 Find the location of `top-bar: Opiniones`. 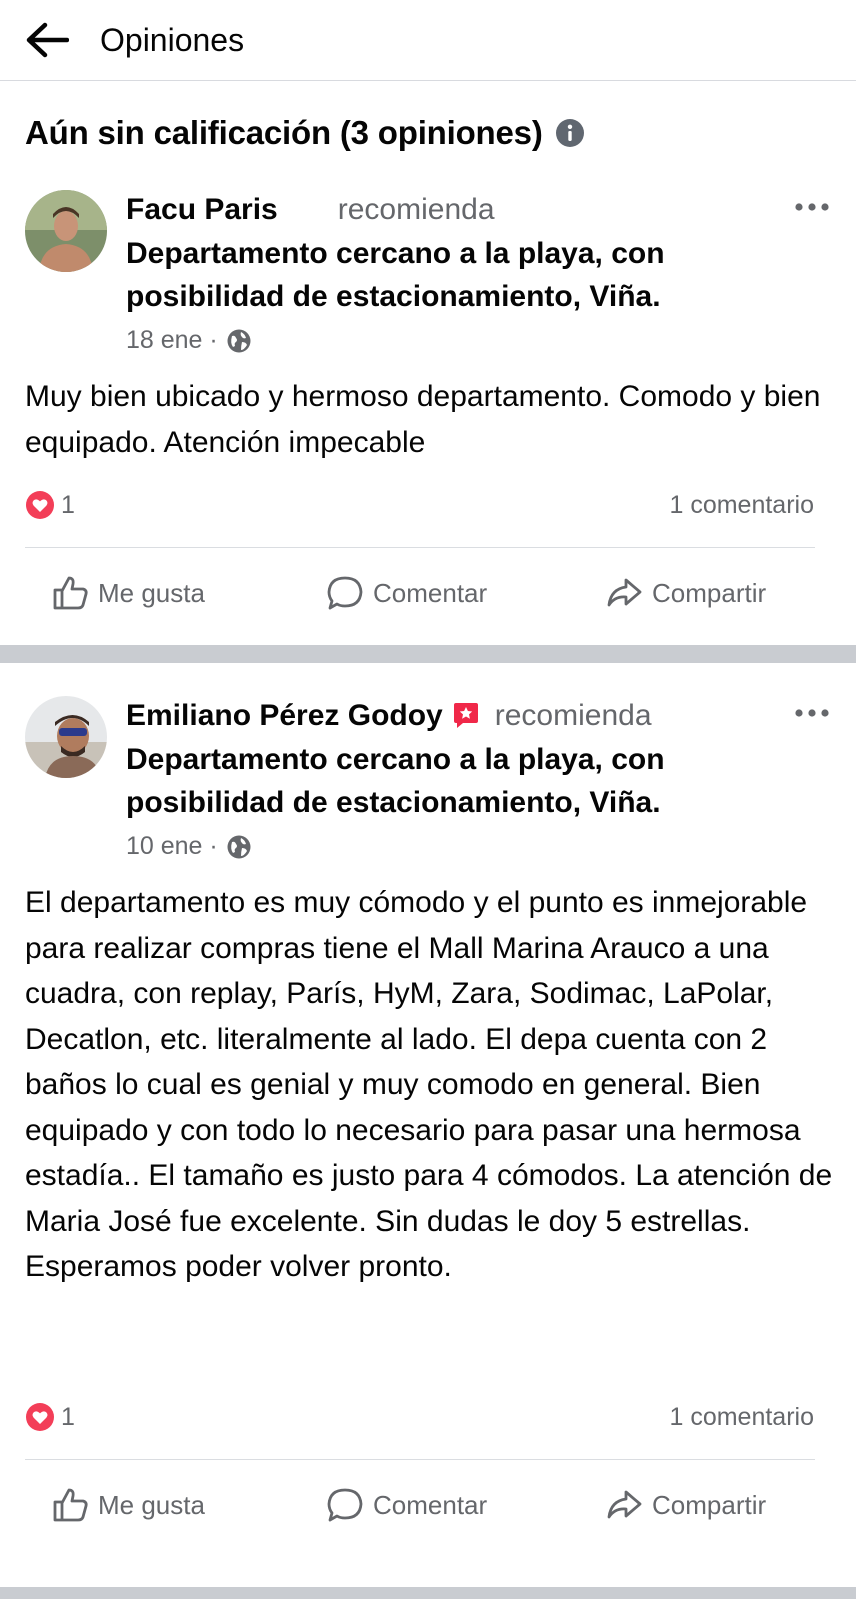

top-bar: Opiniones is located at coordinates (428, 40).